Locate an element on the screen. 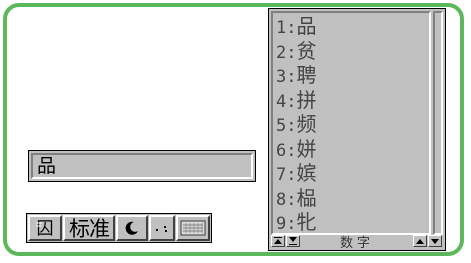 The image size is (471, 263). candidate-number: 2 is located at coordinates (281, 52).